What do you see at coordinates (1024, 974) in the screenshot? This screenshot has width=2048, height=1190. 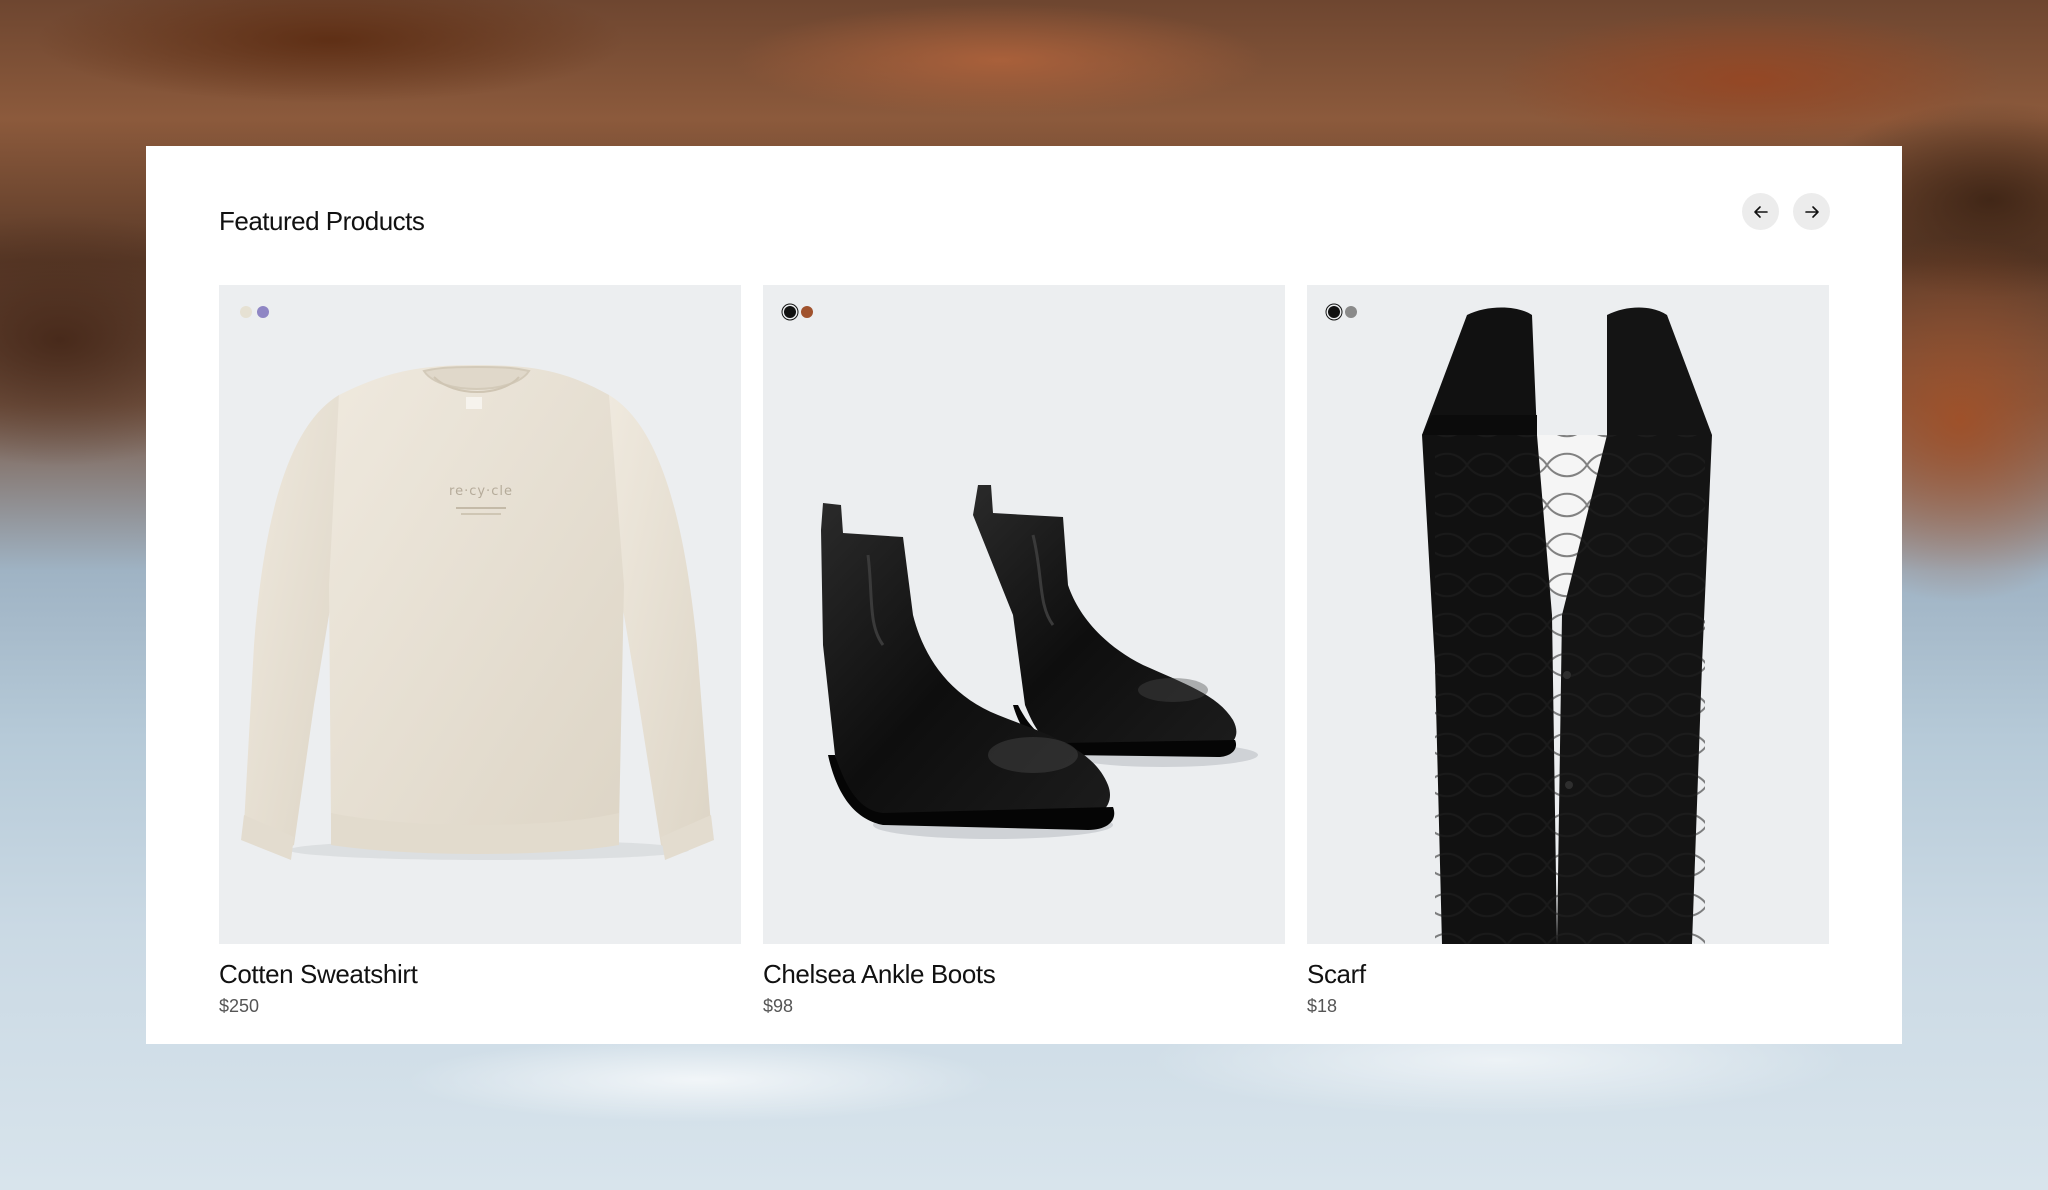 I see `product-name: Chelsea Ankle Boots` at bounding box center [1024, 974].